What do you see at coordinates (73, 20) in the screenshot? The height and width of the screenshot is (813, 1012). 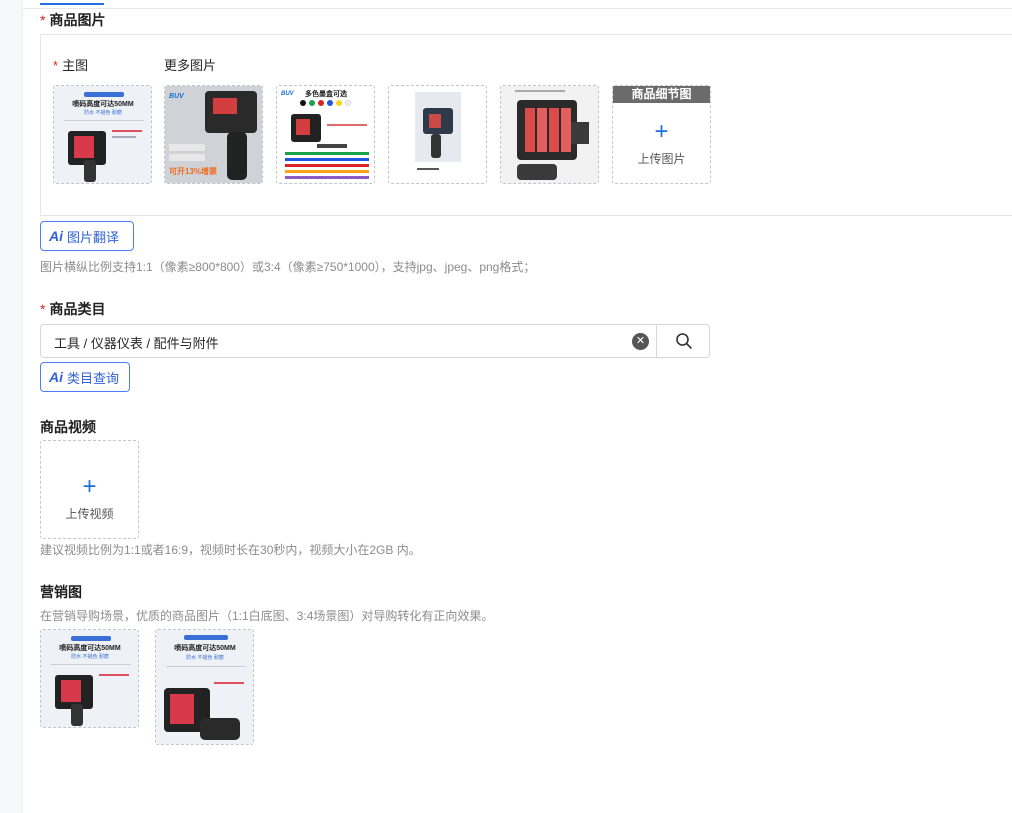 I see `images-section-title: * 商品图片` at bounding box center [73, 20].